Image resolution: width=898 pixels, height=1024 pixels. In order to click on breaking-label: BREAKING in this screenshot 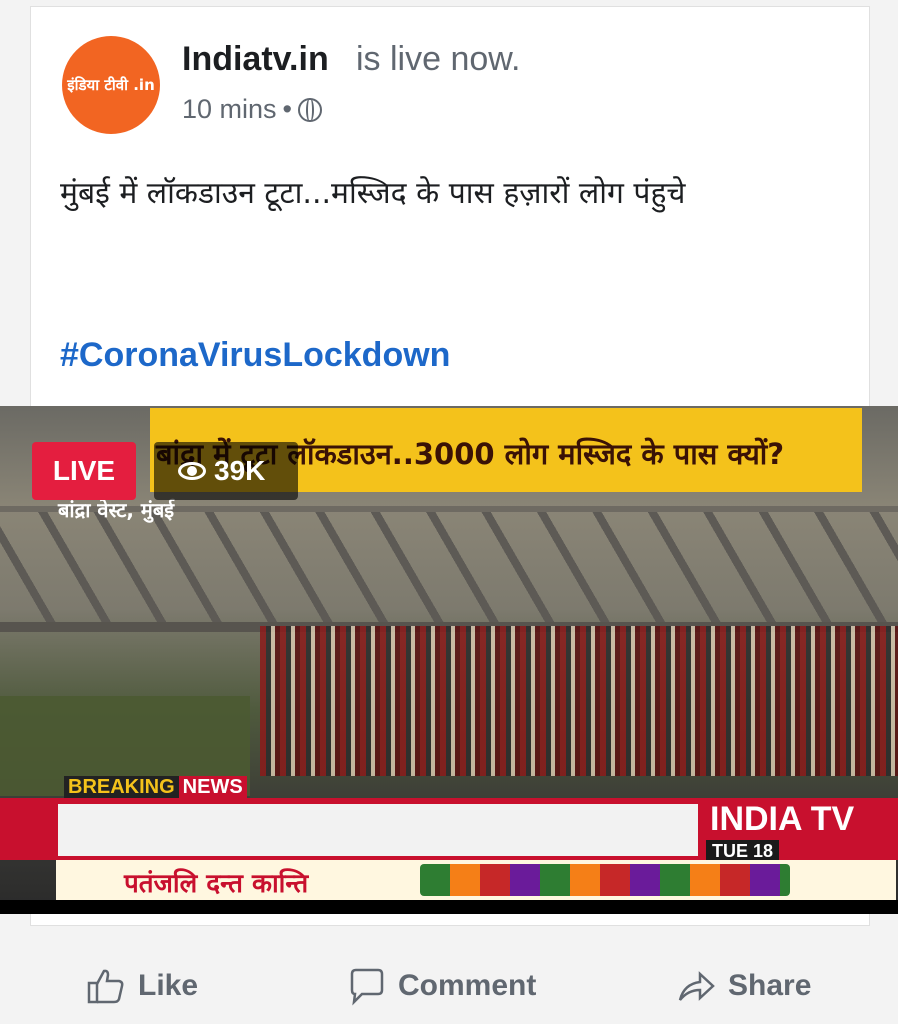, I will do `click(121, 788)`.